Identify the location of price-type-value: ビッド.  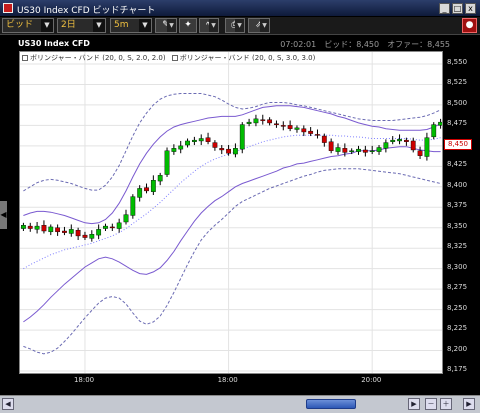
(20, 25).